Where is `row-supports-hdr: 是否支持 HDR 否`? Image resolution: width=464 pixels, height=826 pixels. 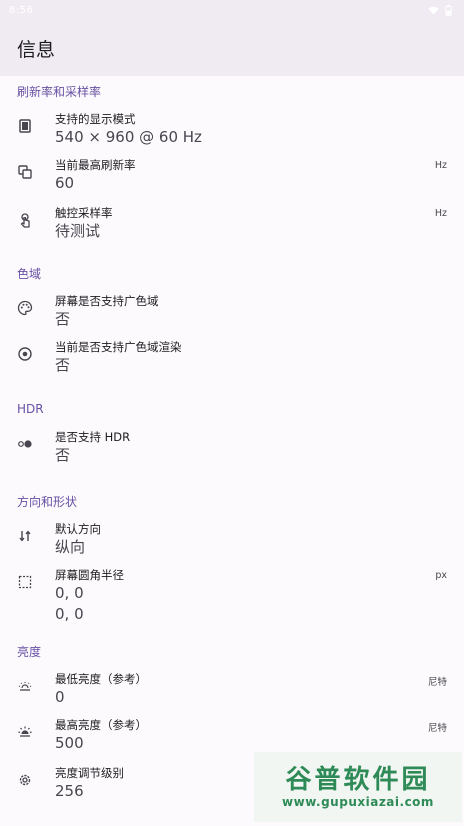 row-supports-hdr: 是否支持 HDR 否 is located at coordinates (232, 450).